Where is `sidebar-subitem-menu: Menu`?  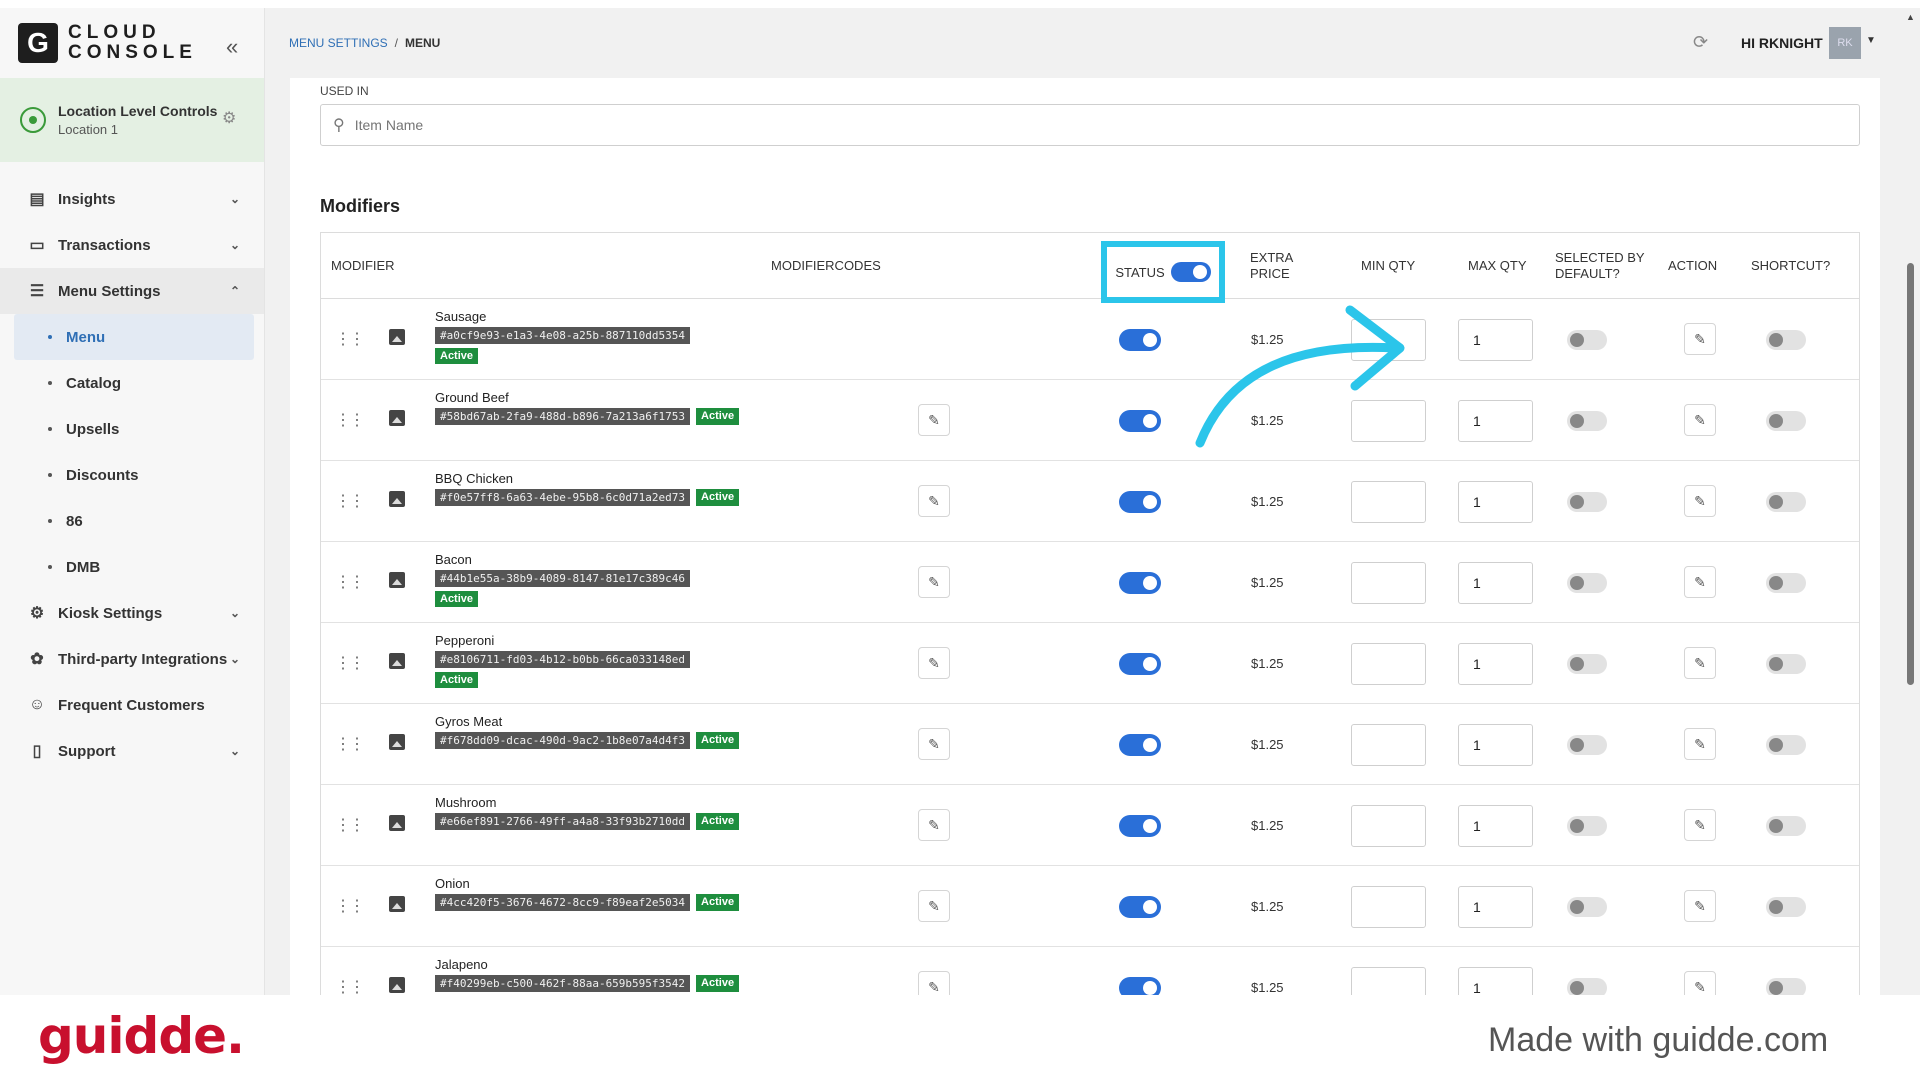
sidebar-subitem-menu: Menu is located at coordinates (134, 337).